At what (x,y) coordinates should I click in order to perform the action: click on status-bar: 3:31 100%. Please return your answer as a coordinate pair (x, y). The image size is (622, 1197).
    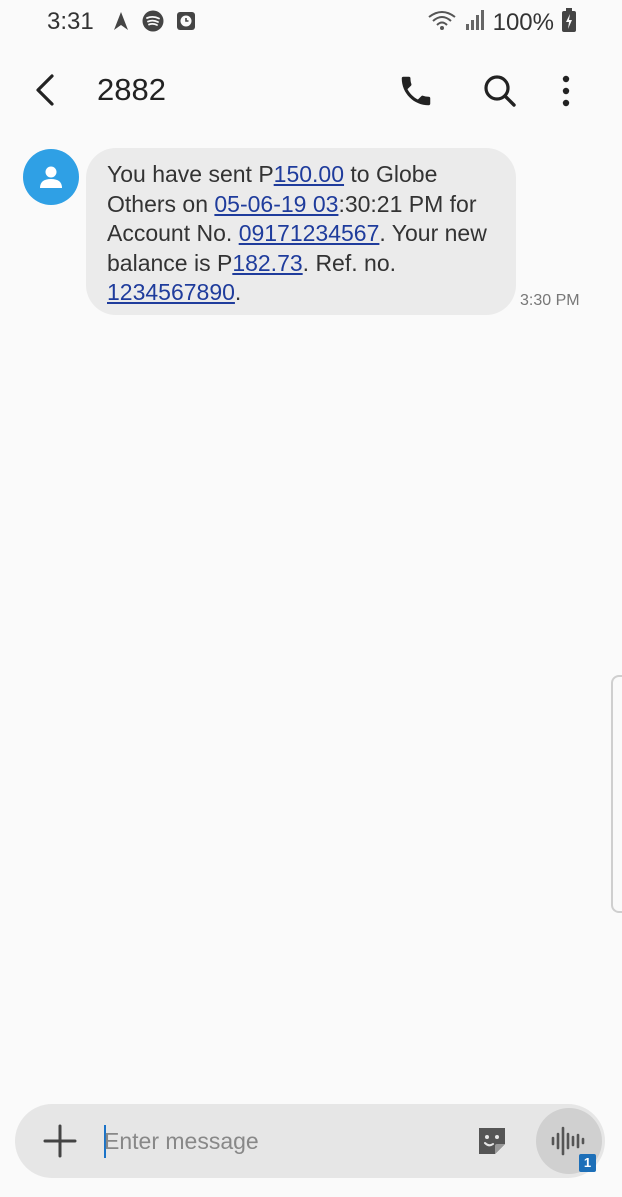
    Looking at the image, I should click on (311, 22).